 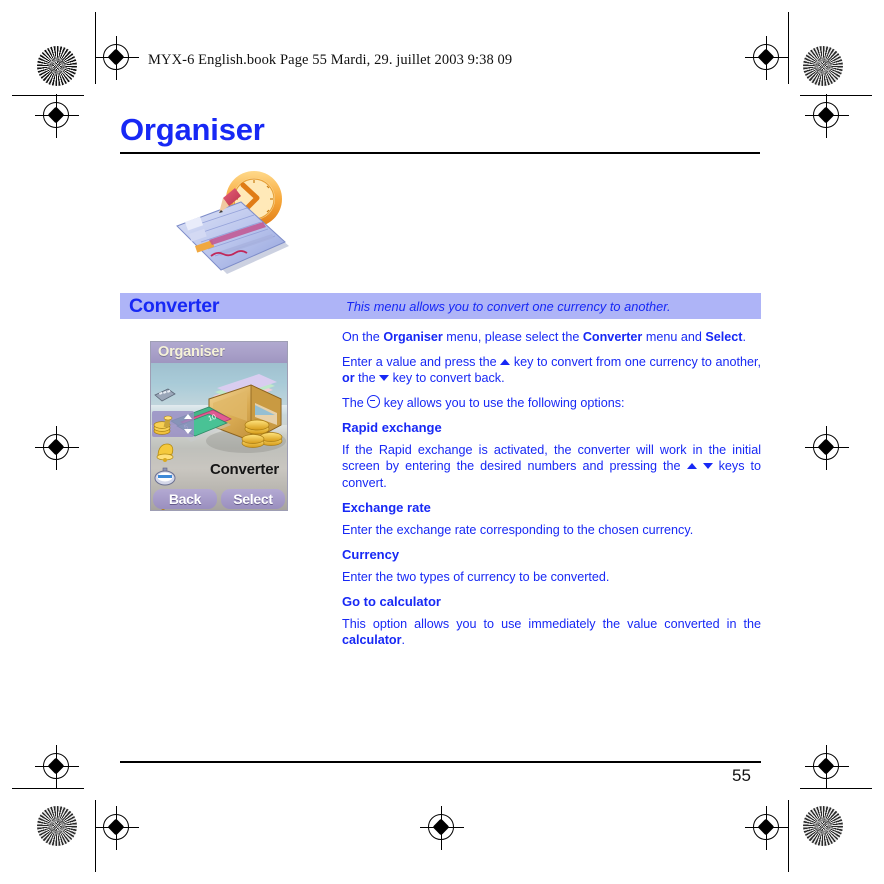 What do you see at coordinates (744, 337) in the screenshot?
I see `intro-text-g: .` at bounding box center [744, 337].